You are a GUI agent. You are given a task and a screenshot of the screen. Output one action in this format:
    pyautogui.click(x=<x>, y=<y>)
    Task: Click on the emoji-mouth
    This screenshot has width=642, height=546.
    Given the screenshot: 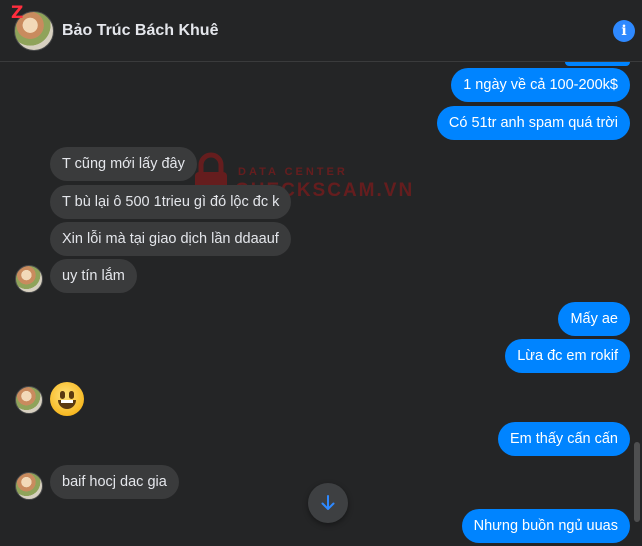 What is the action you would take?
    pyautogui.click(x=67, y=404)
    